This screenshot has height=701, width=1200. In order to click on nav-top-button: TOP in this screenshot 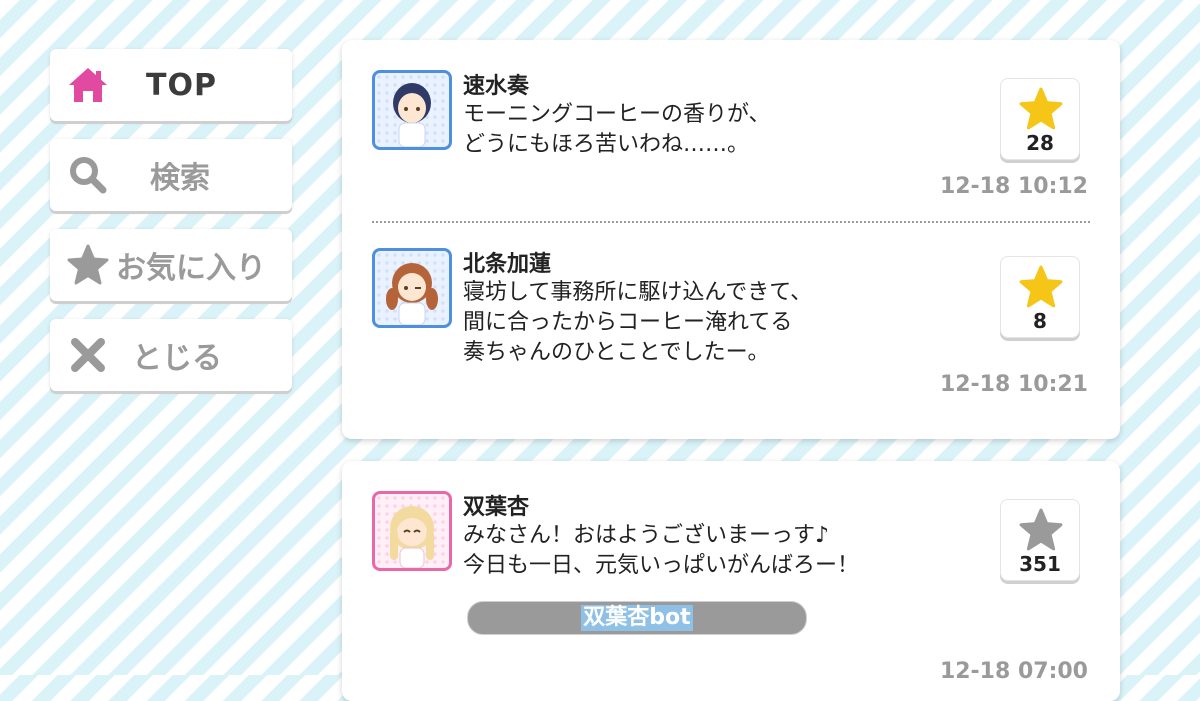, I will do `click(171, 85)`.